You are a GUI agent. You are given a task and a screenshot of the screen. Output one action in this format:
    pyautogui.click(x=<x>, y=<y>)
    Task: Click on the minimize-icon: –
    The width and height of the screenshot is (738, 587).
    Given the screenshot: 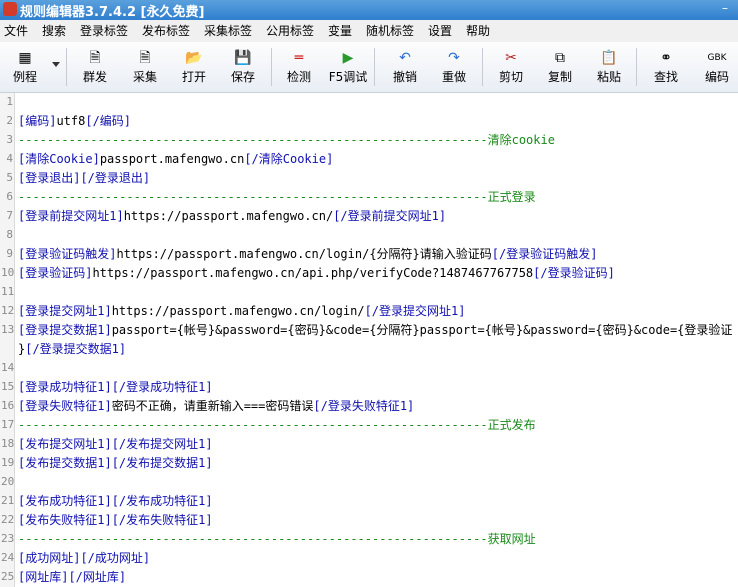 What is the action you would take?
    pyautogui.click(x=725, y=9)
    